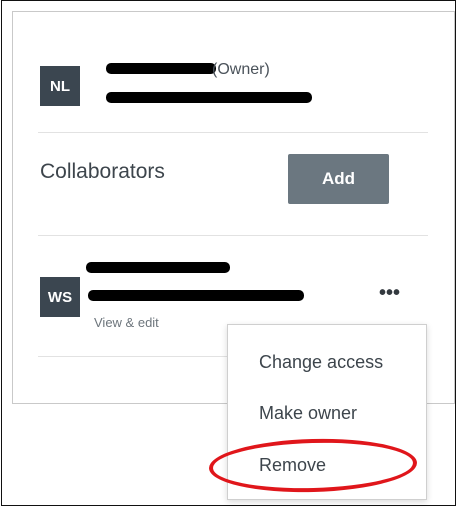 This screenshot has height=508, width=458. I want to click on collaborator-avatar: WS, so click(60, 297).